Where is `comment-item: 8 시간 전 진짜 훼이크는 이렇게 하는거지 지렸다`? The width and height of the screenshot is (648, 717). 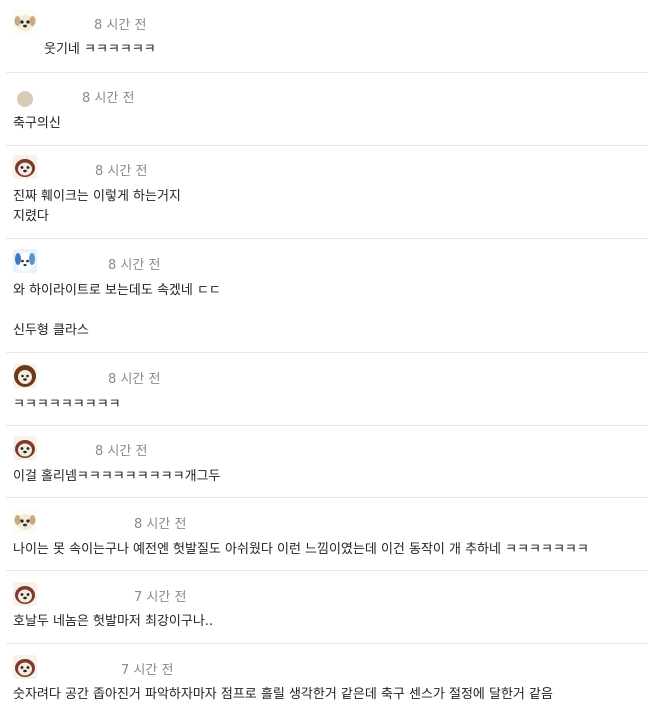
comment-item: 8 시간 전 진짜 훼이크는 이렇게 하는거지 지렸다 is located at coordinates (327, 192).